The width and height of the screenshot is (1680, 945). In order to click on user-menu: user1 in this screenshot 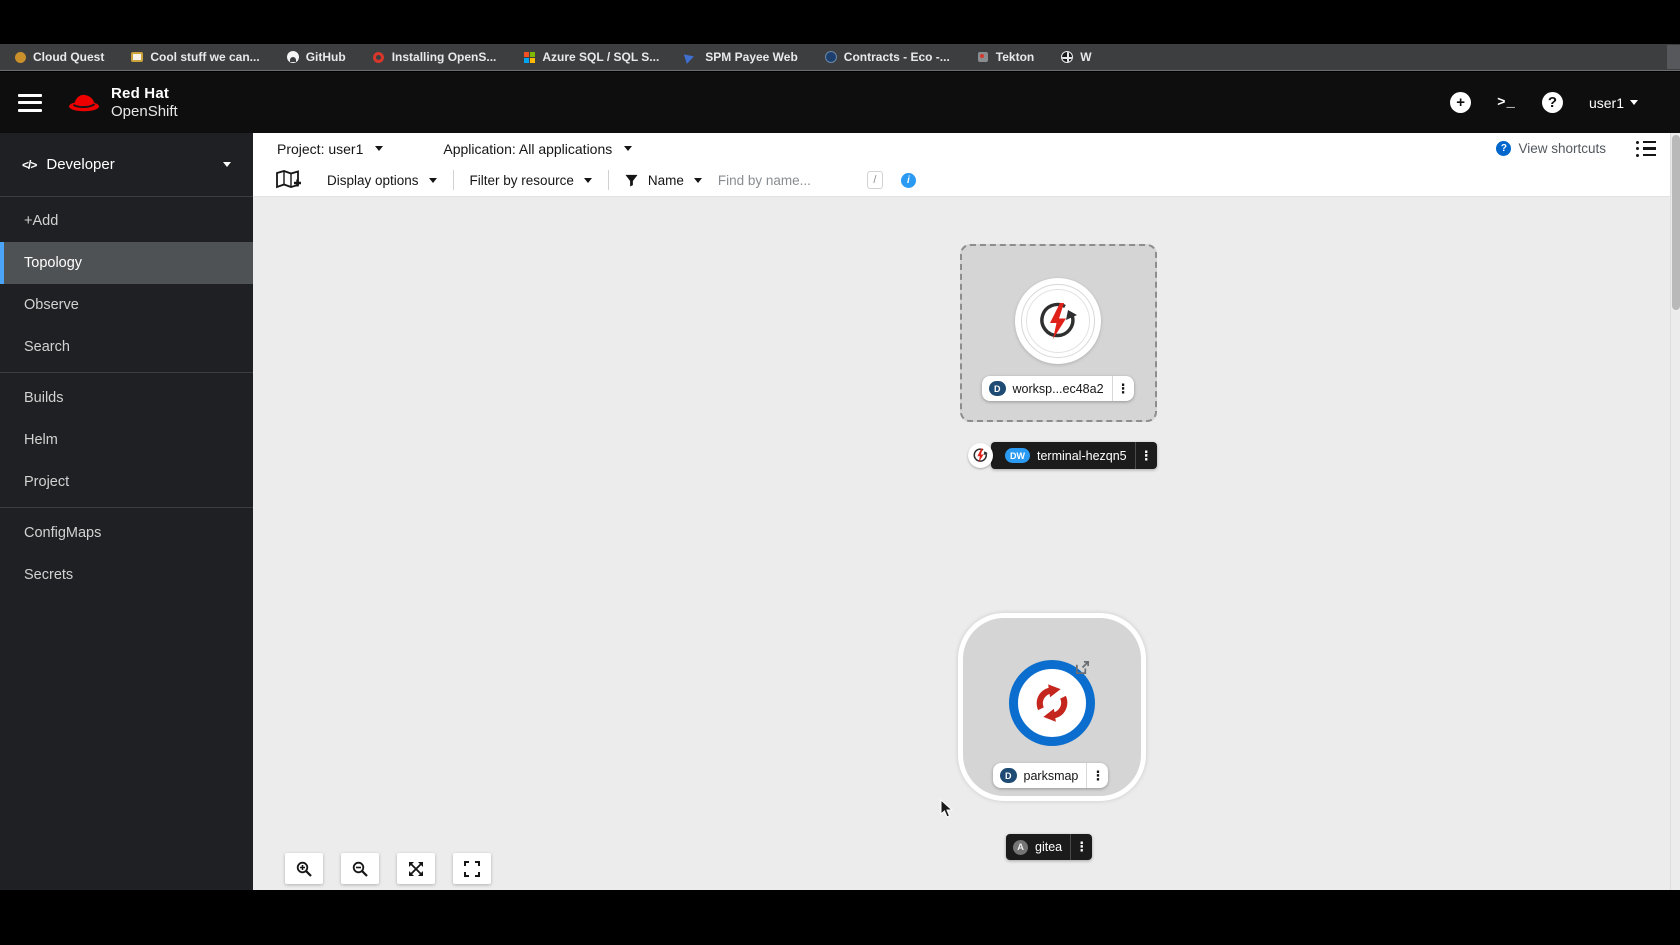, I will do `click(1613, 103)`.